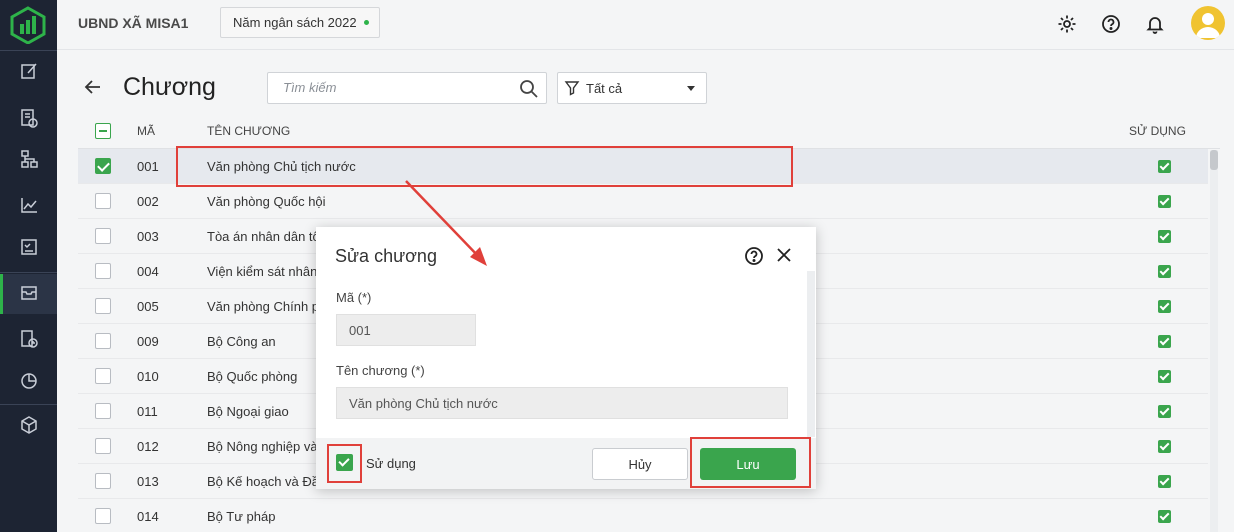 This screenshot has height=532, width=1234. What do you see at coordinates (263, 236) in the screenshot?
I see `row-name: Tòa án nhân dân tố` at bounding box center [263, 236].